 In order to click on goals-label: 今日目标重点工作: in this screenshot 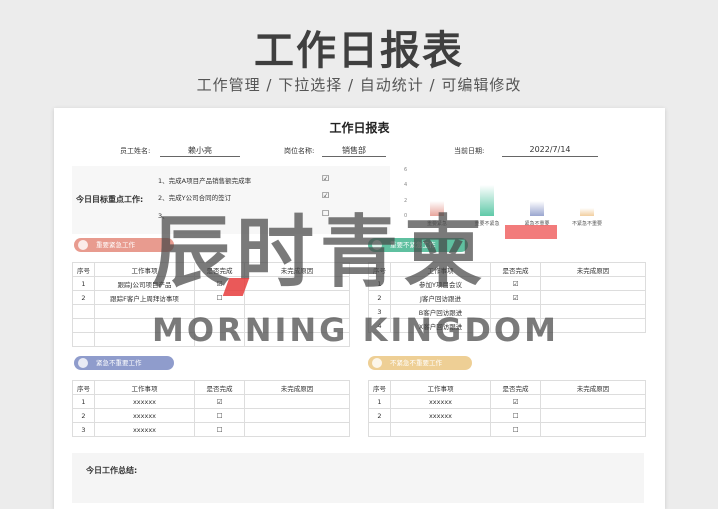, I will do `click(110, 199)`.